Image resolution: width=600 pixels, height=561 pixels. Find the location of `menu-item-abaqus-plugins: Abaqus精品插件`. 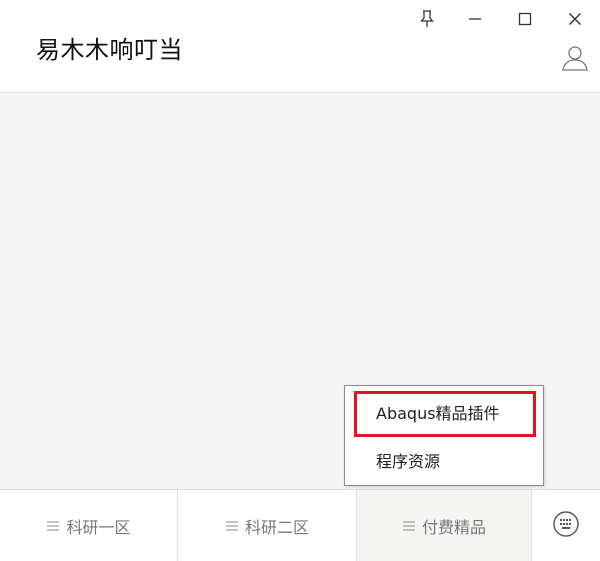

menu-item-abaqus-plugins: Abaqus精品插件 is located at coordinates (444, 414).